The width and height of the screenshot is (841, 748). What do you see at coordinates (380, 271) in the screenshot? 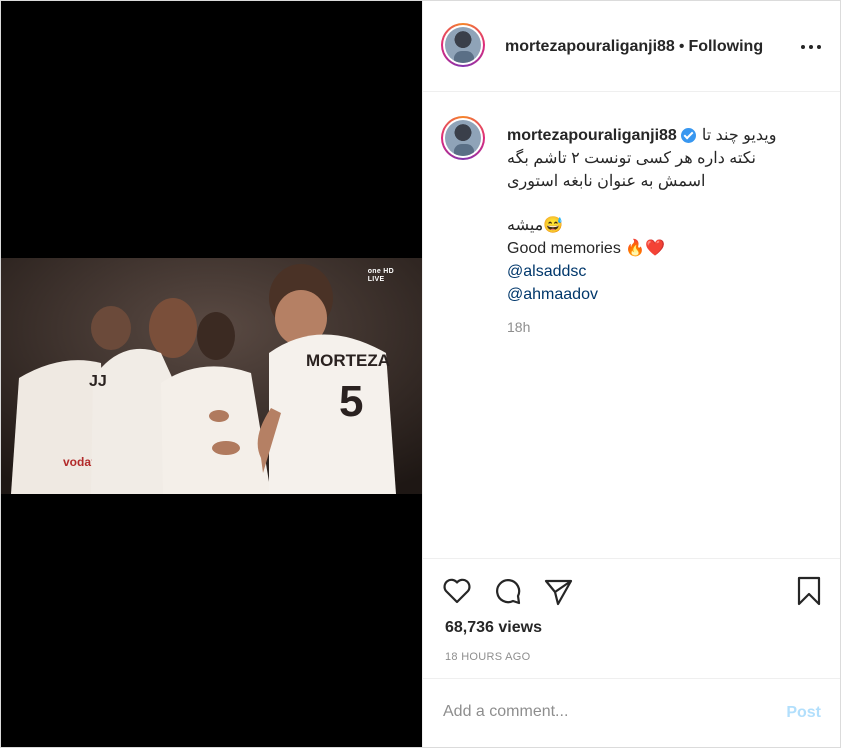
I see `broadcaster-name: one HD` at bounding box center [380, 271].